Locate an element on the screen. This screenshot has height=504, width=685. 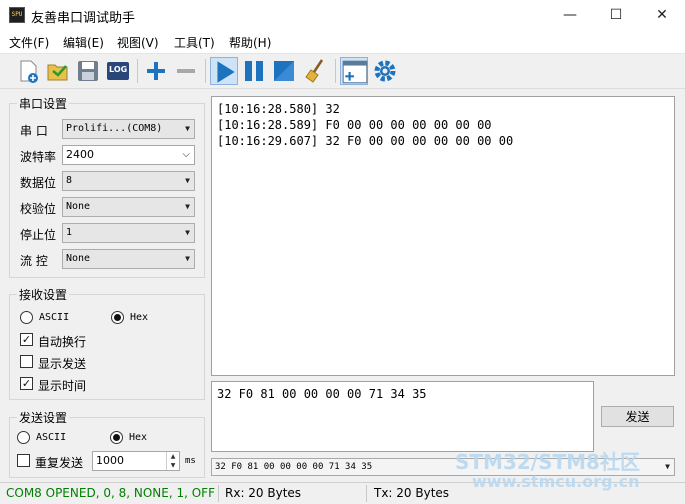
send-hex-label: Hex is located at coordinates (138, 437).